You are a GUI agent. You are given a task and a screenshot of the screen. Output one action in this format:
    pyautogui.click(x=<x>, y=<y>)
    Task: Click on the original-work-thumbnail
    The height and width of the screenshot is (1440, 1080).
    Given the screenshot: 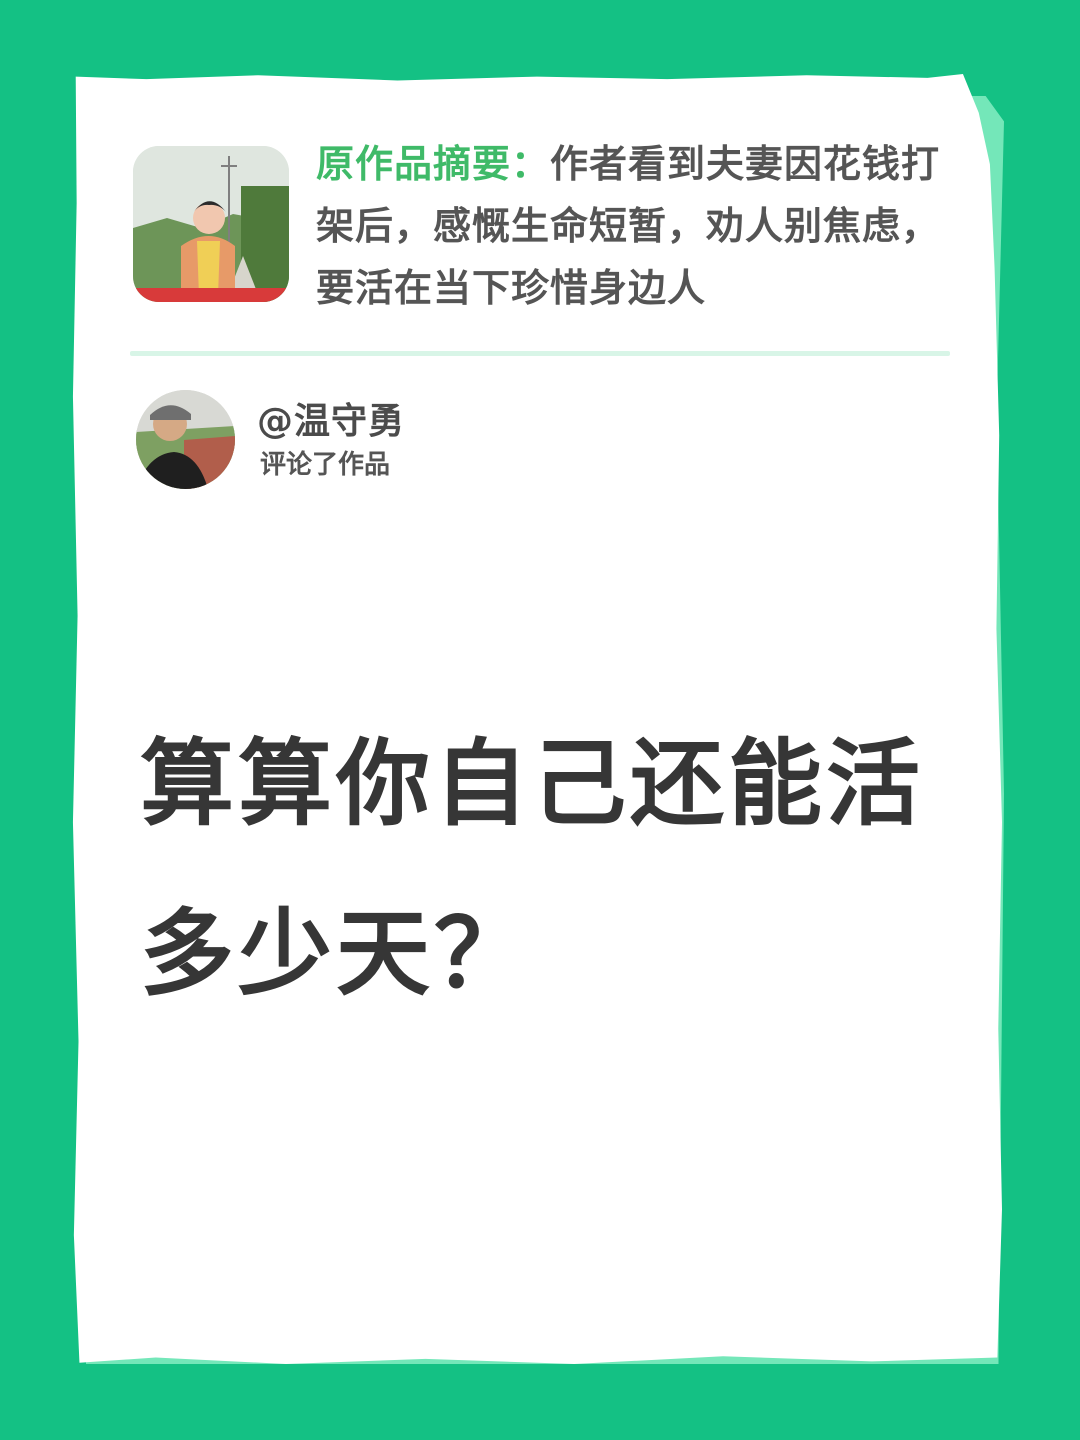 What is the action you would take?
    pyautogui.click(x=211, y=224)
    